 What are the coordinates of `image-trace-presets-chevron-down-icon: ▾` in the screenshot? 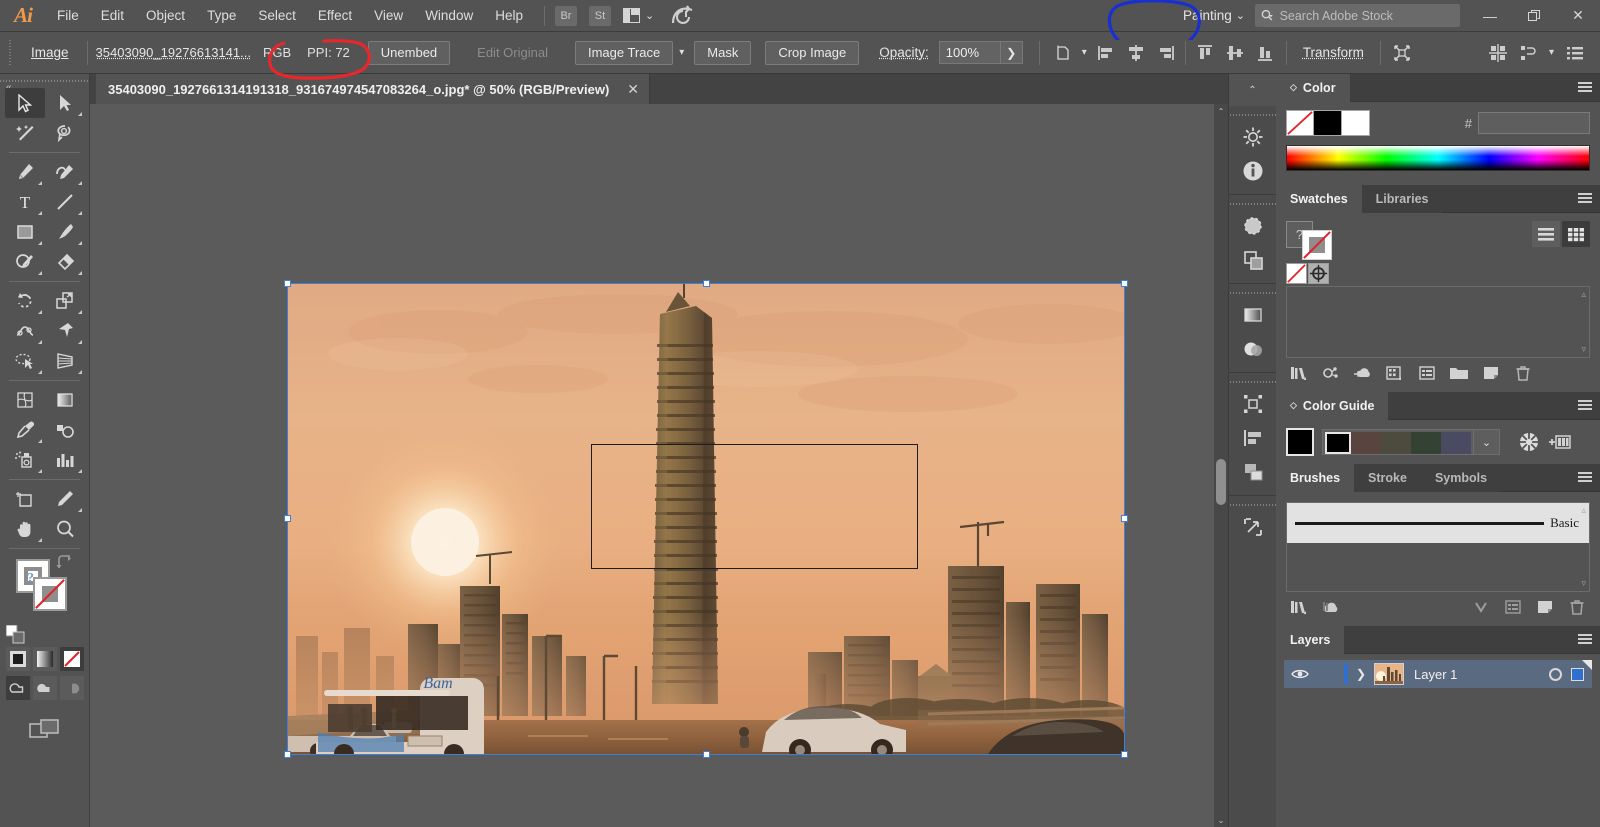 It's located at (681, 52).